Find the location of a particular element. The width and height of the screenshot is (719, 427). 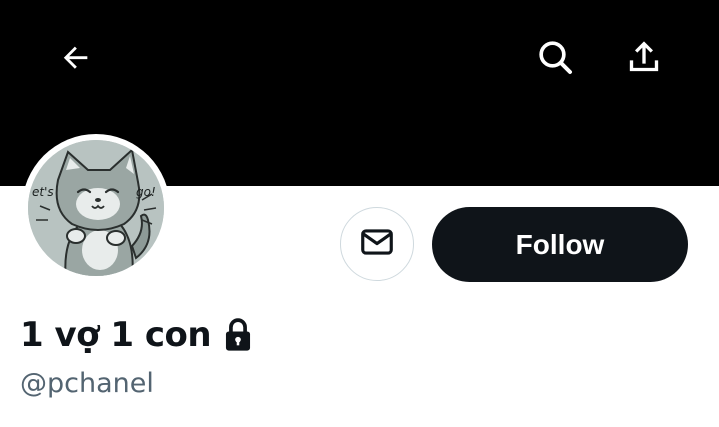

arrow-left-icon is located at coordinates (76, 59).